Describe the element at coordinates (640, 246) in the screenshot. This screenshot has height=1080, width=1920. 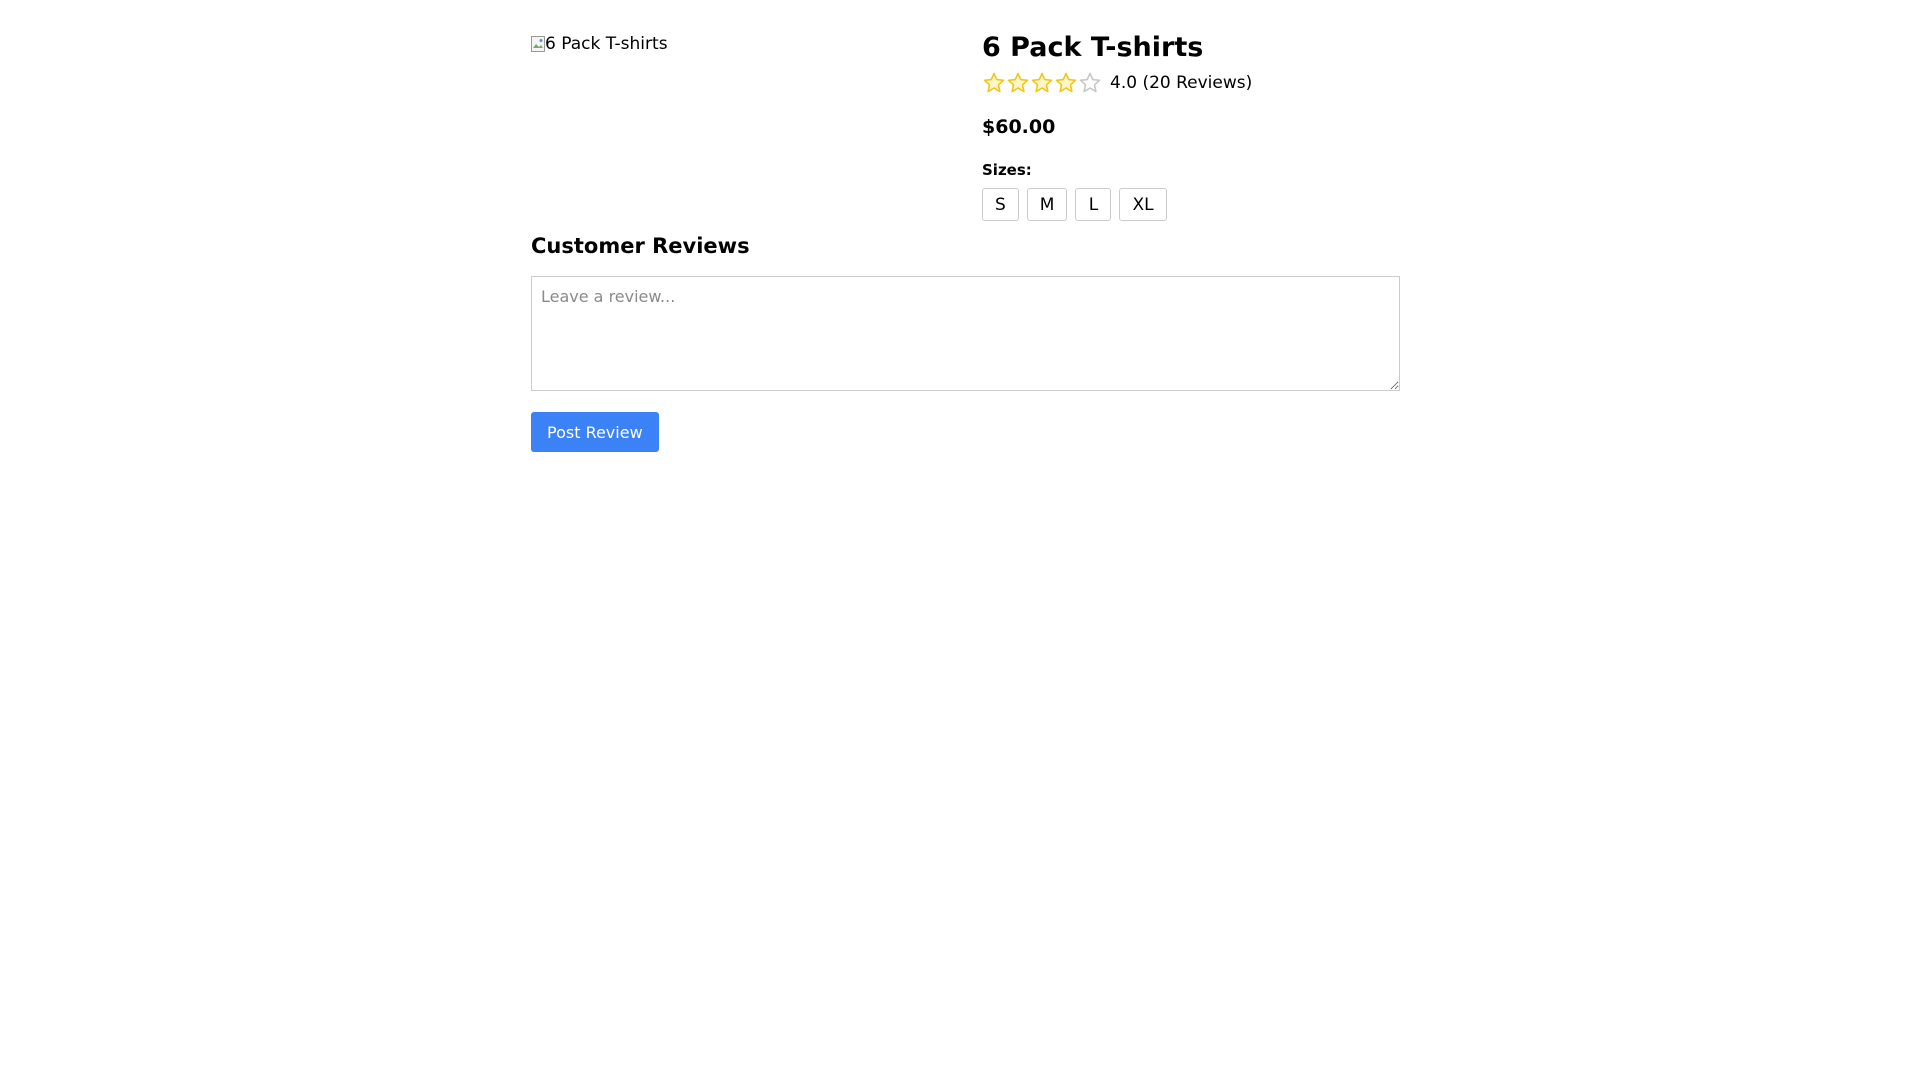
I see `customer-reviews-title: Customer Reviews` at that location.